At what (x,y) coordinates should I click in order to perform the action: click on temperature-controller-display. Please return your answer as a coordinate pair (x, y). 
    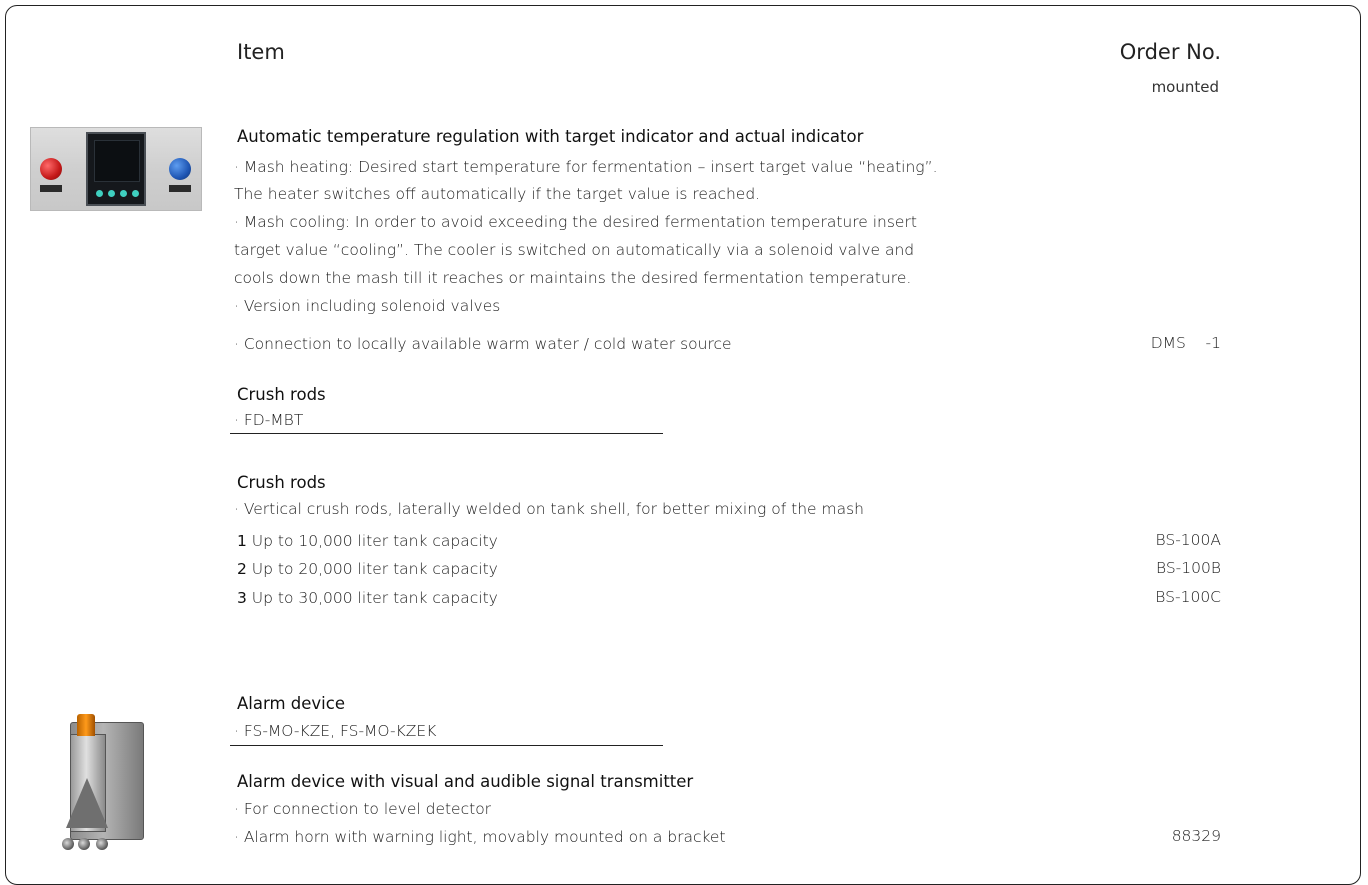
    Looking at the image, I should click on (116, 169).